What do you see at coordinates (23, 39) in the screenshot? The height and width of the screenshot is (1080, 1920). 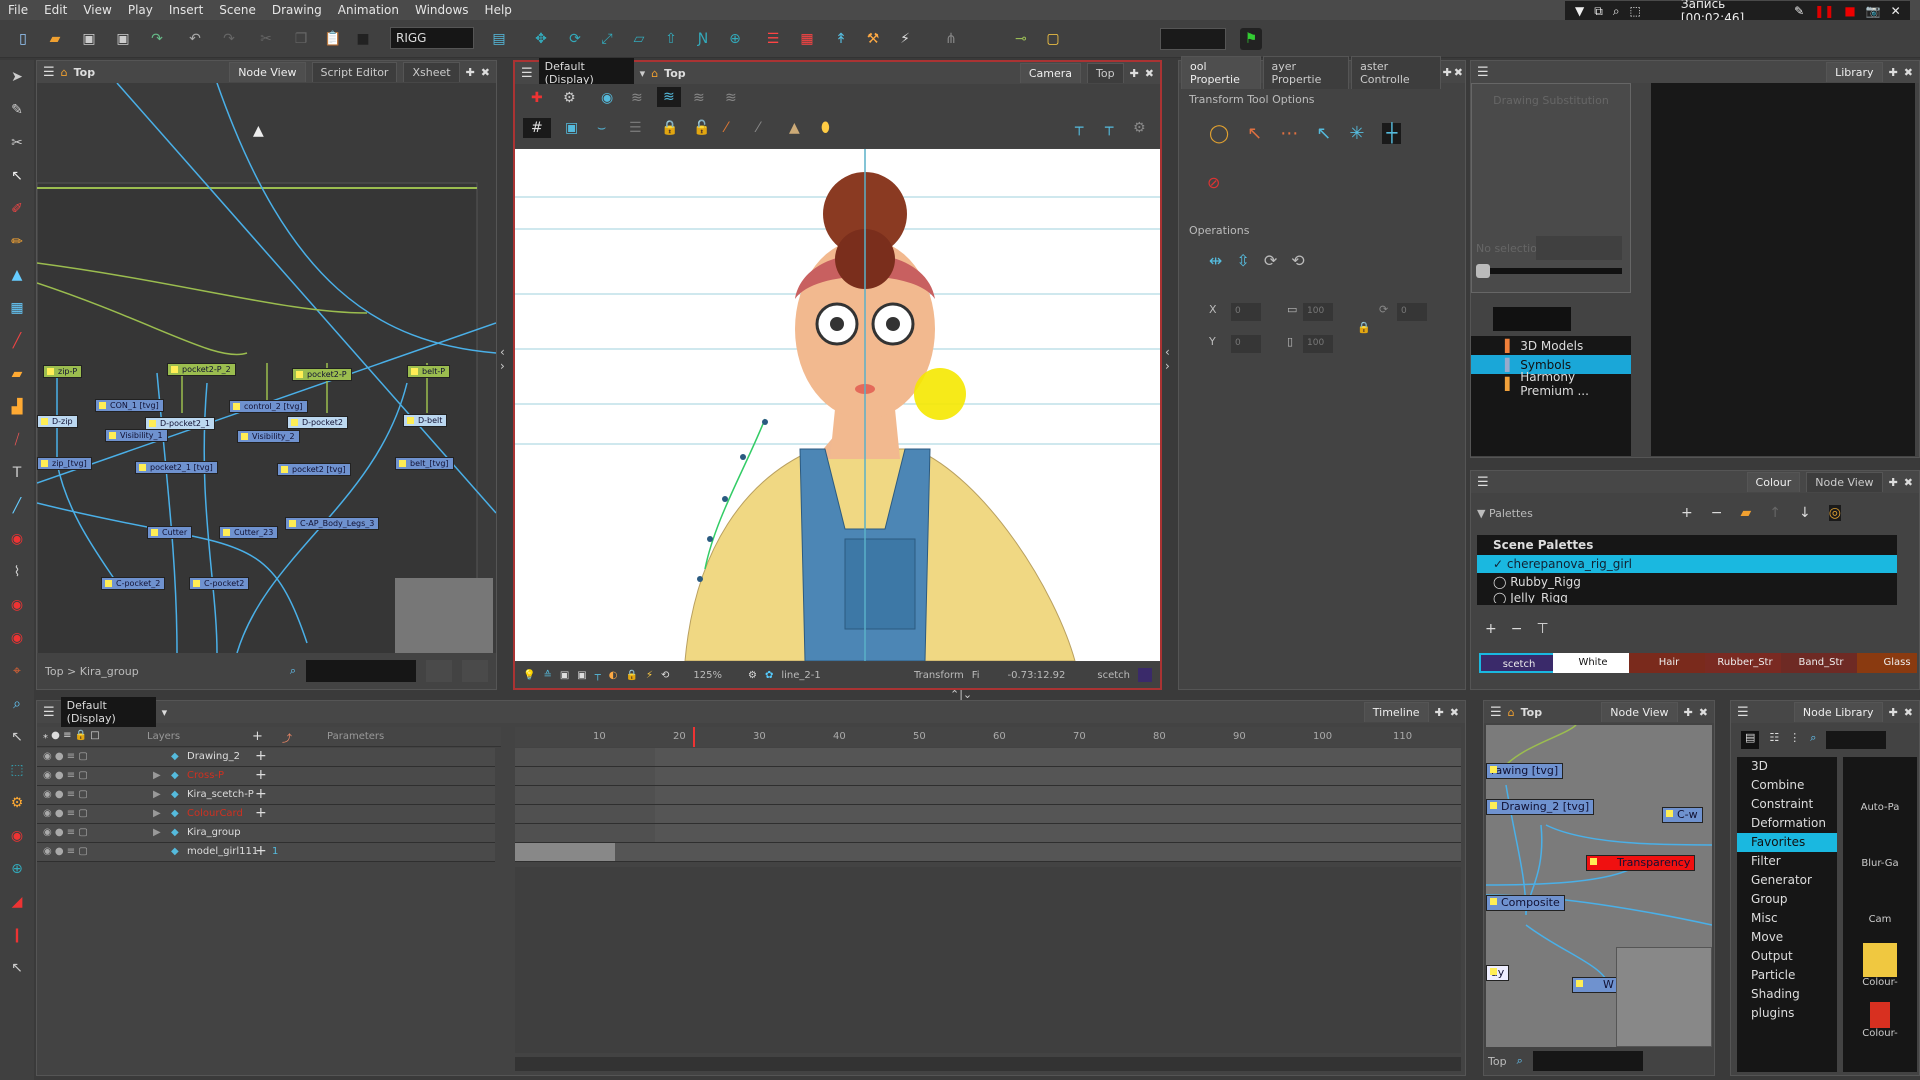 I see `new-scene-icon: ▯` at bounding box center [23, 39].